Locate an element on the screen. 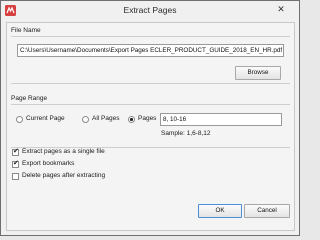 The height and width of the screenshot is (240, 320). ok-button: OK is located at coordinates (220, 211).